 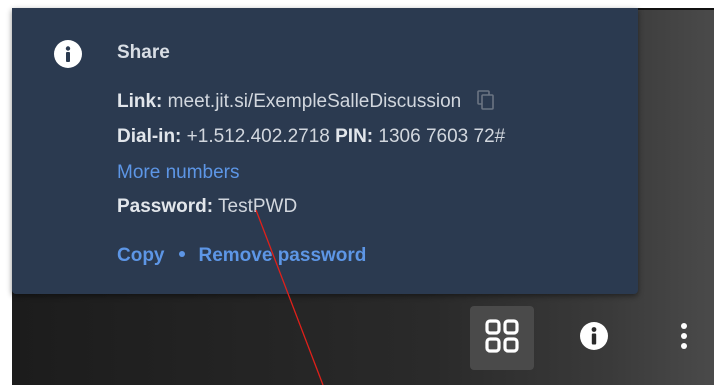 I want to click on separator-dot, so click(x=181, y=254).